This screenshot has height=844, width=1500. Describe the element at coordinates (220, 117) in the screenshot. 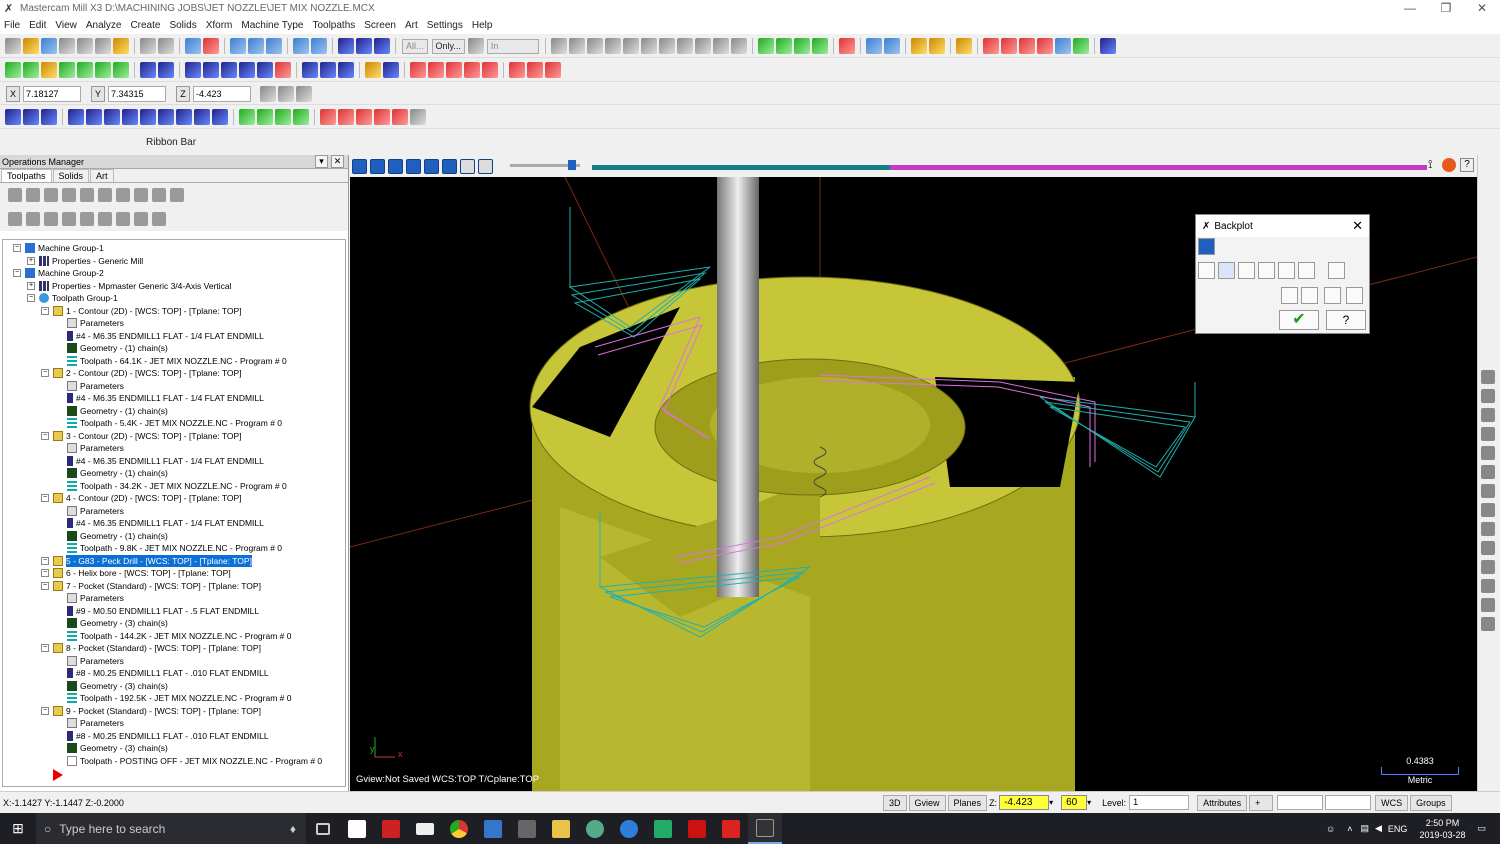

I see `toggle-posting-icon` at that location.